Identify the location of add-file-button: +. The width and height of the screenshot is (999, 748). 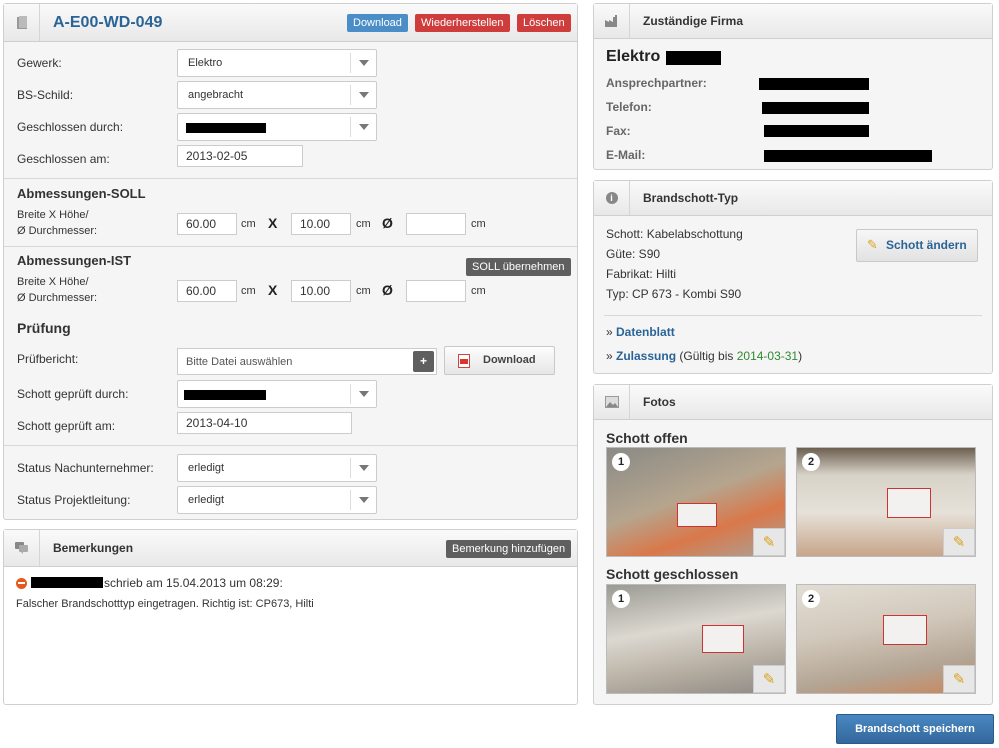
(423, 361).